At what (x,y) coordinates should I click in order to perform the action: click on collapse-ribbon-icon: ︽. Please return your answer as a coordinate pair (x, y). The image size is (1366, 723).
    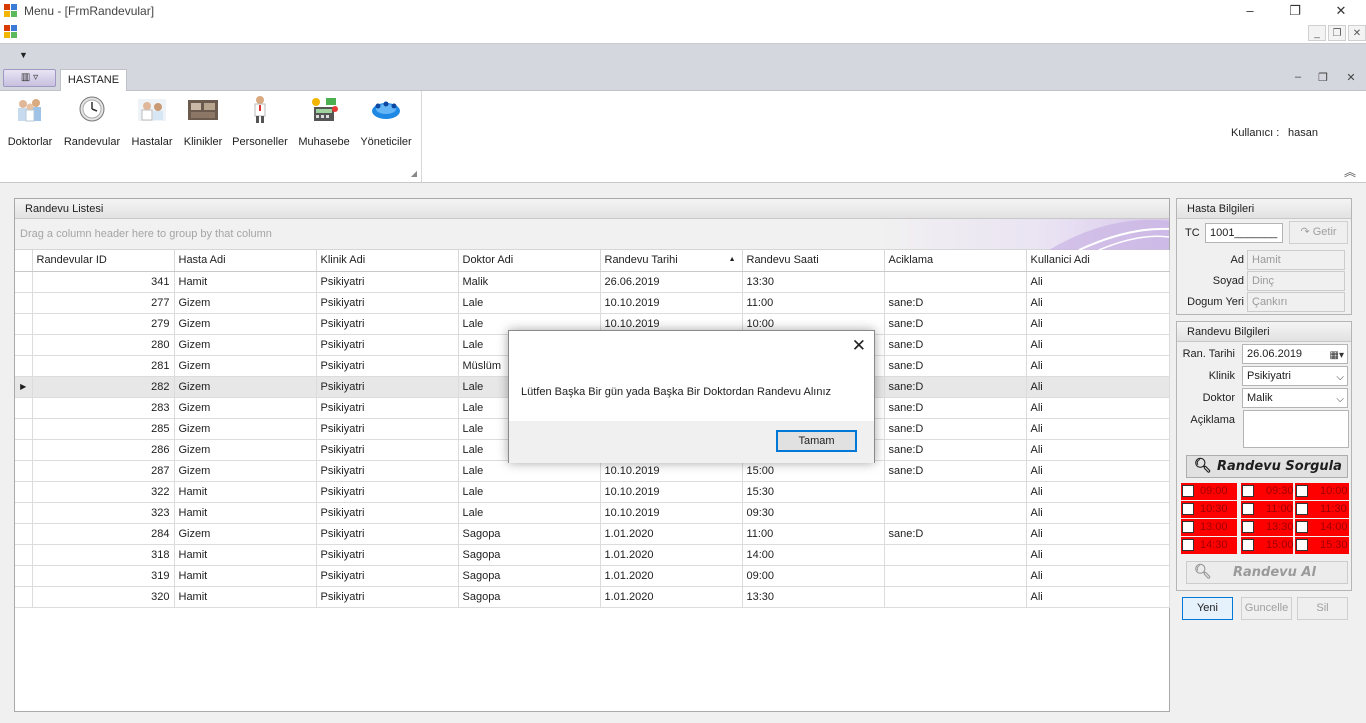
    Looking at the image, I should click on (1350, 171).